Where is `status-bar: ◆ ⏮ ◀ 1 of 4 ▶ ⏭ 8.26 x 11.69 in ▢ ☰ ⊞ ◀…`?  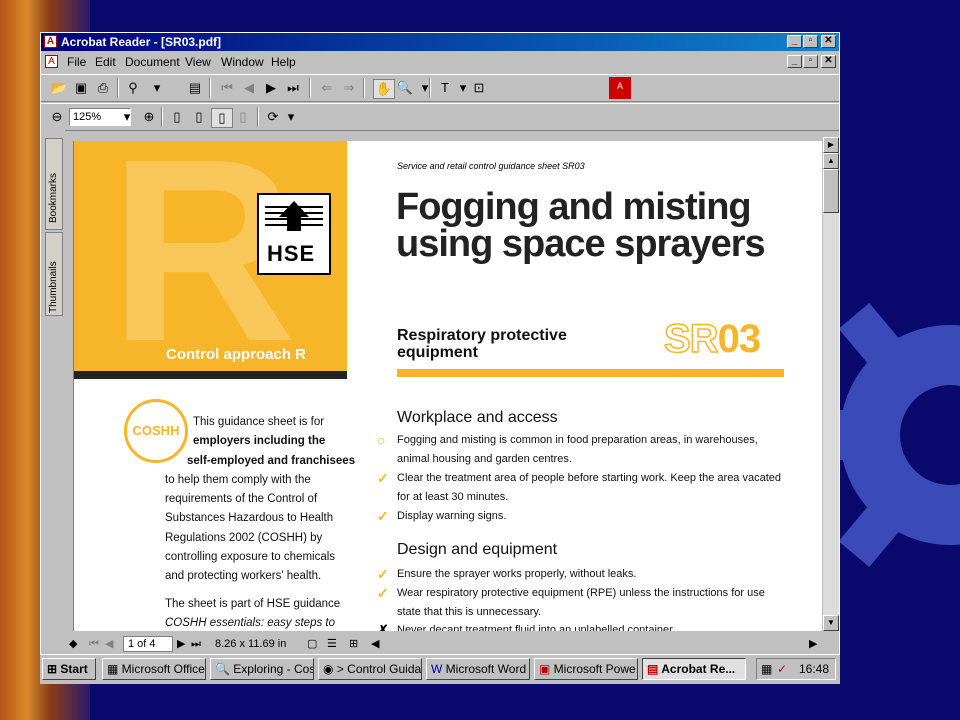
status-bar: ◆ ⏮ ◀ 1 of 4 ▶ ⏭ 8.26 x 11.69 in ▢ ☰ ⊞ ◀… is located at coordinates (452, 644).